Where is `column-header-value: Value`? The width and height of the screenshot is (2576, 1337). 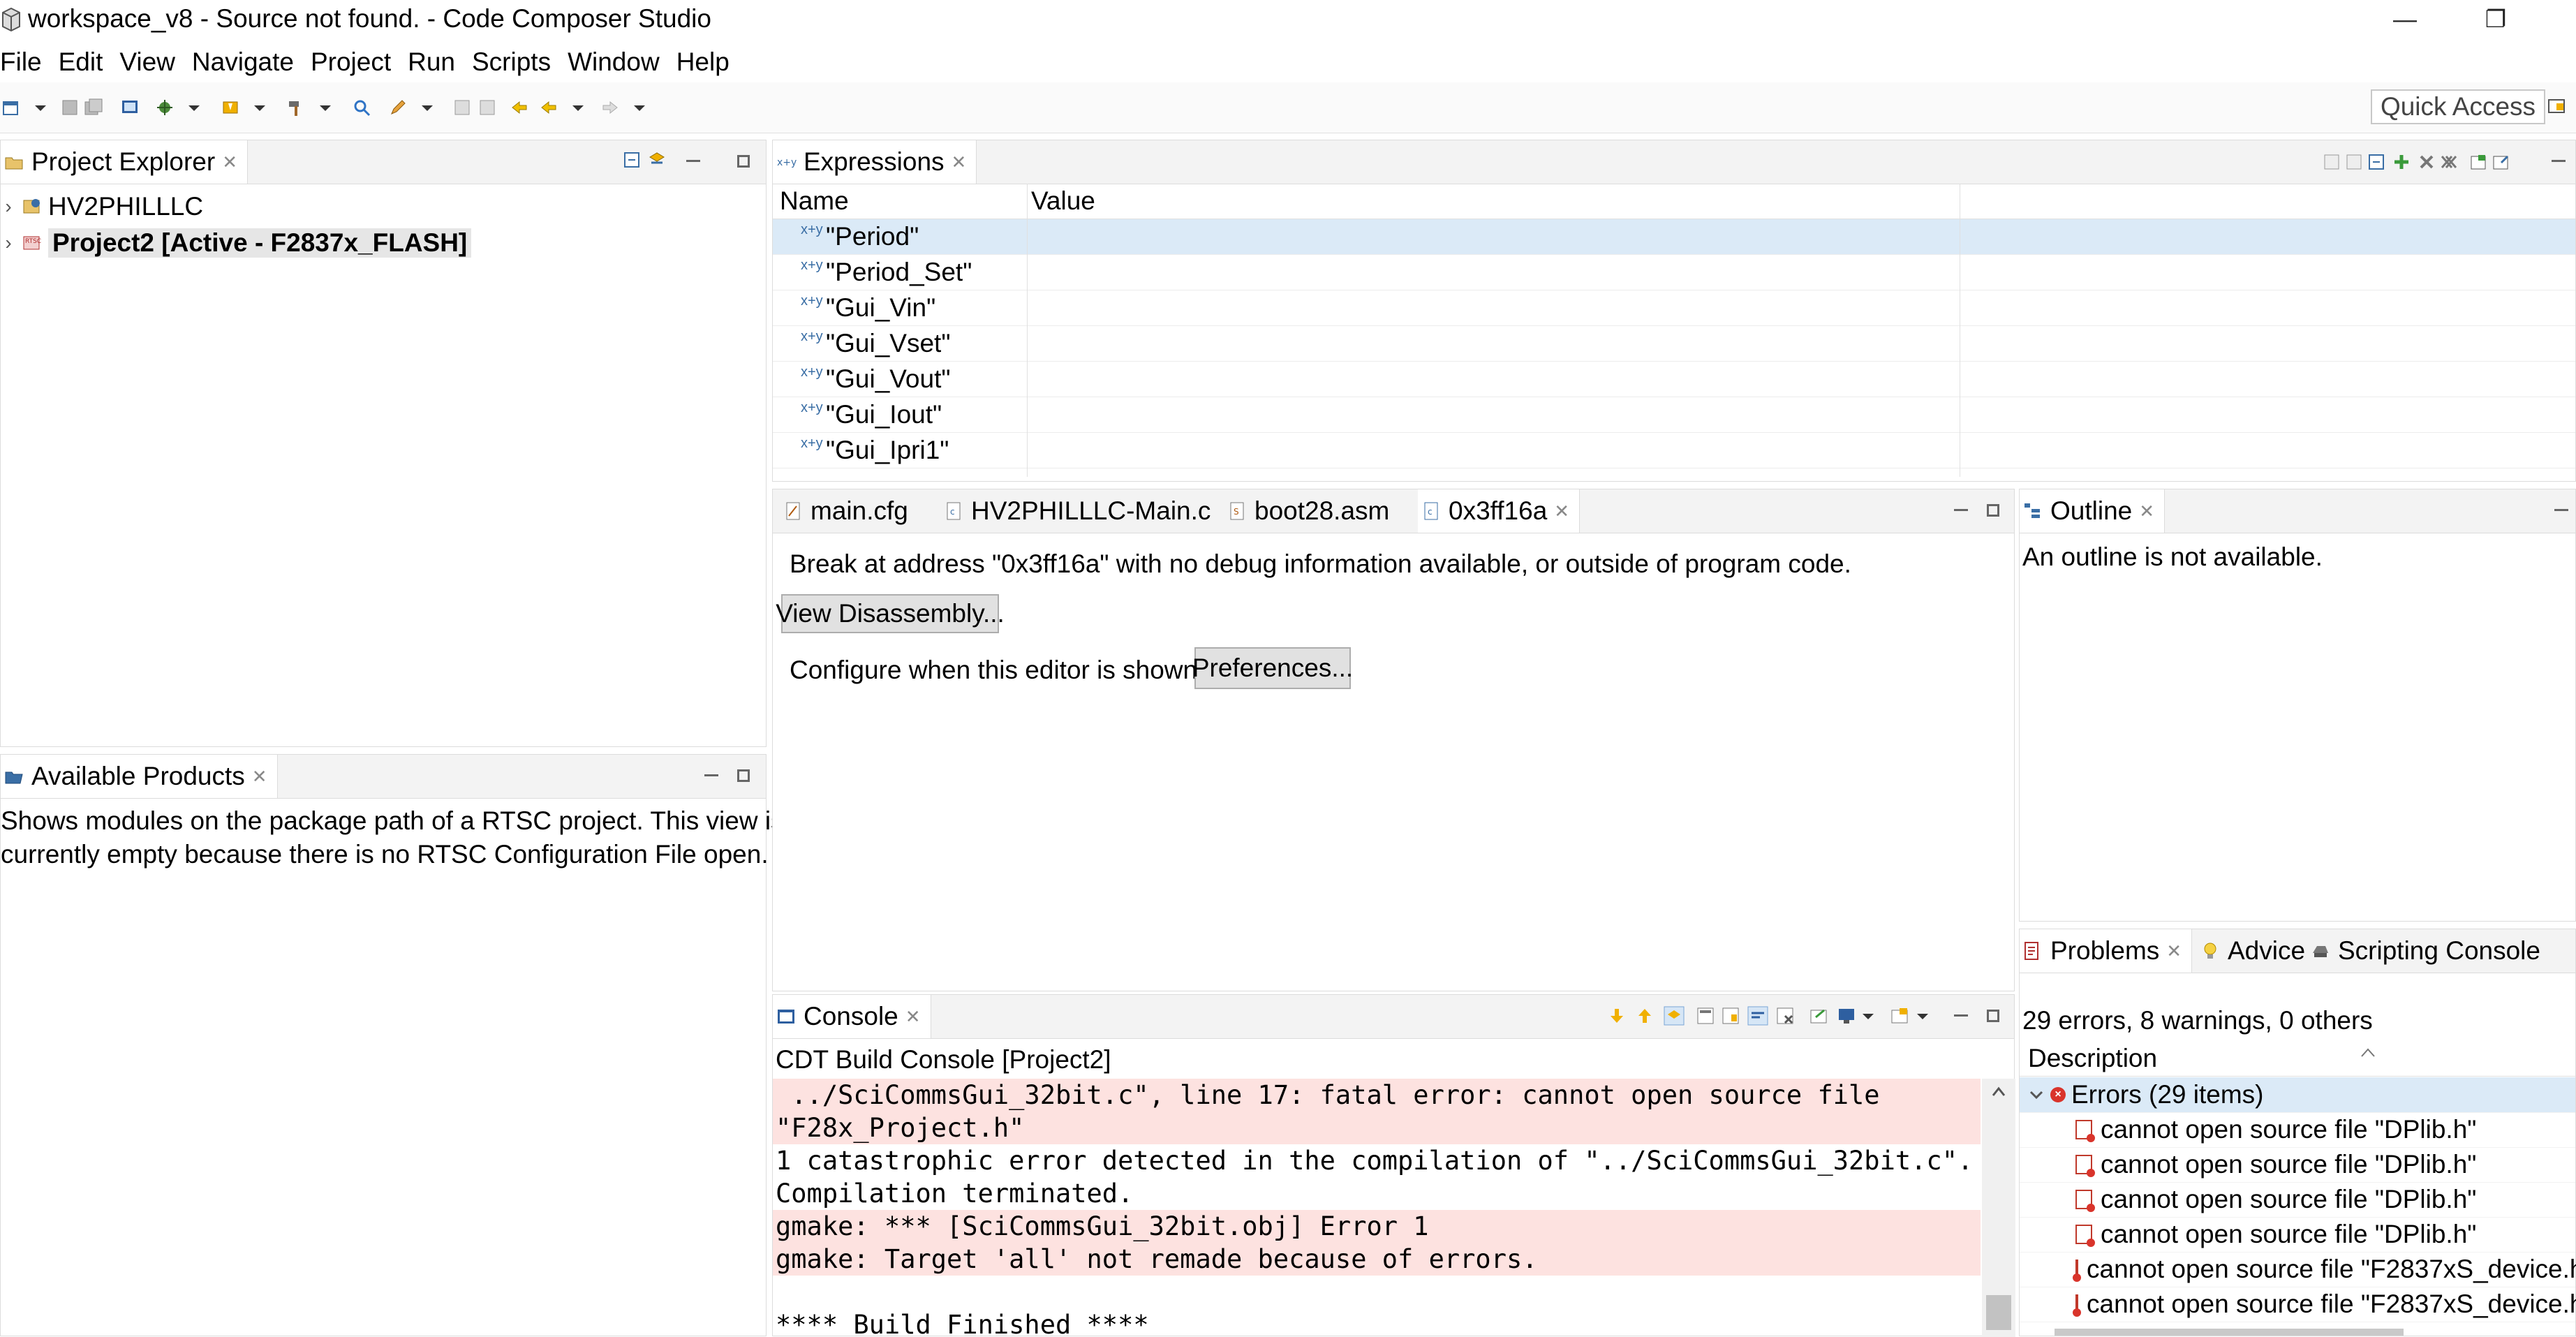 column-header-value: Value is located at coordinates (1063, 201).